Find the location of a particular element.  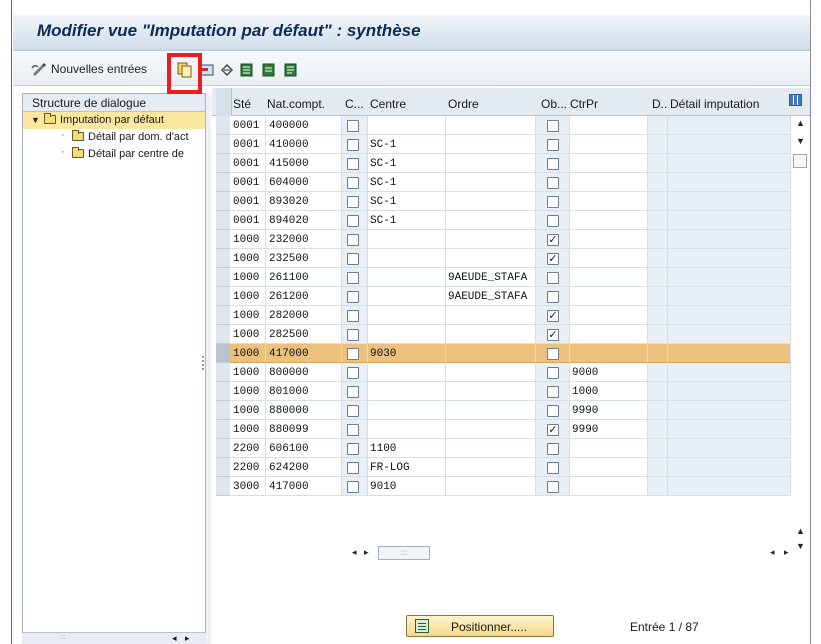

table-row: 2200 606100 1100 is located at coordinates (501, 448).